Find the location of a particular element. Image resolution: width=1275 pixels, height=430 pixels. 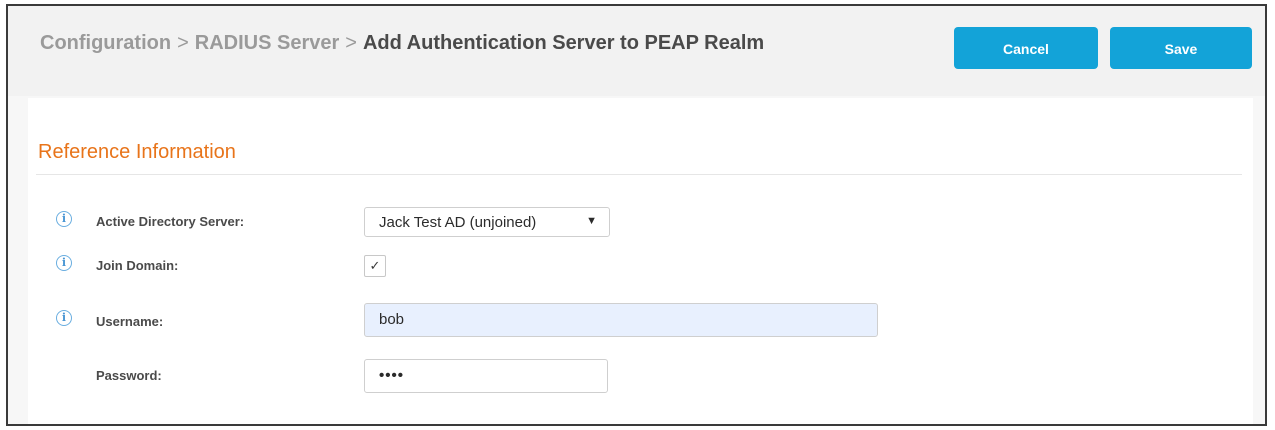

ad-server-select: Jack Test AD (unjoined) ▼ is located at coordinates (487, 222).